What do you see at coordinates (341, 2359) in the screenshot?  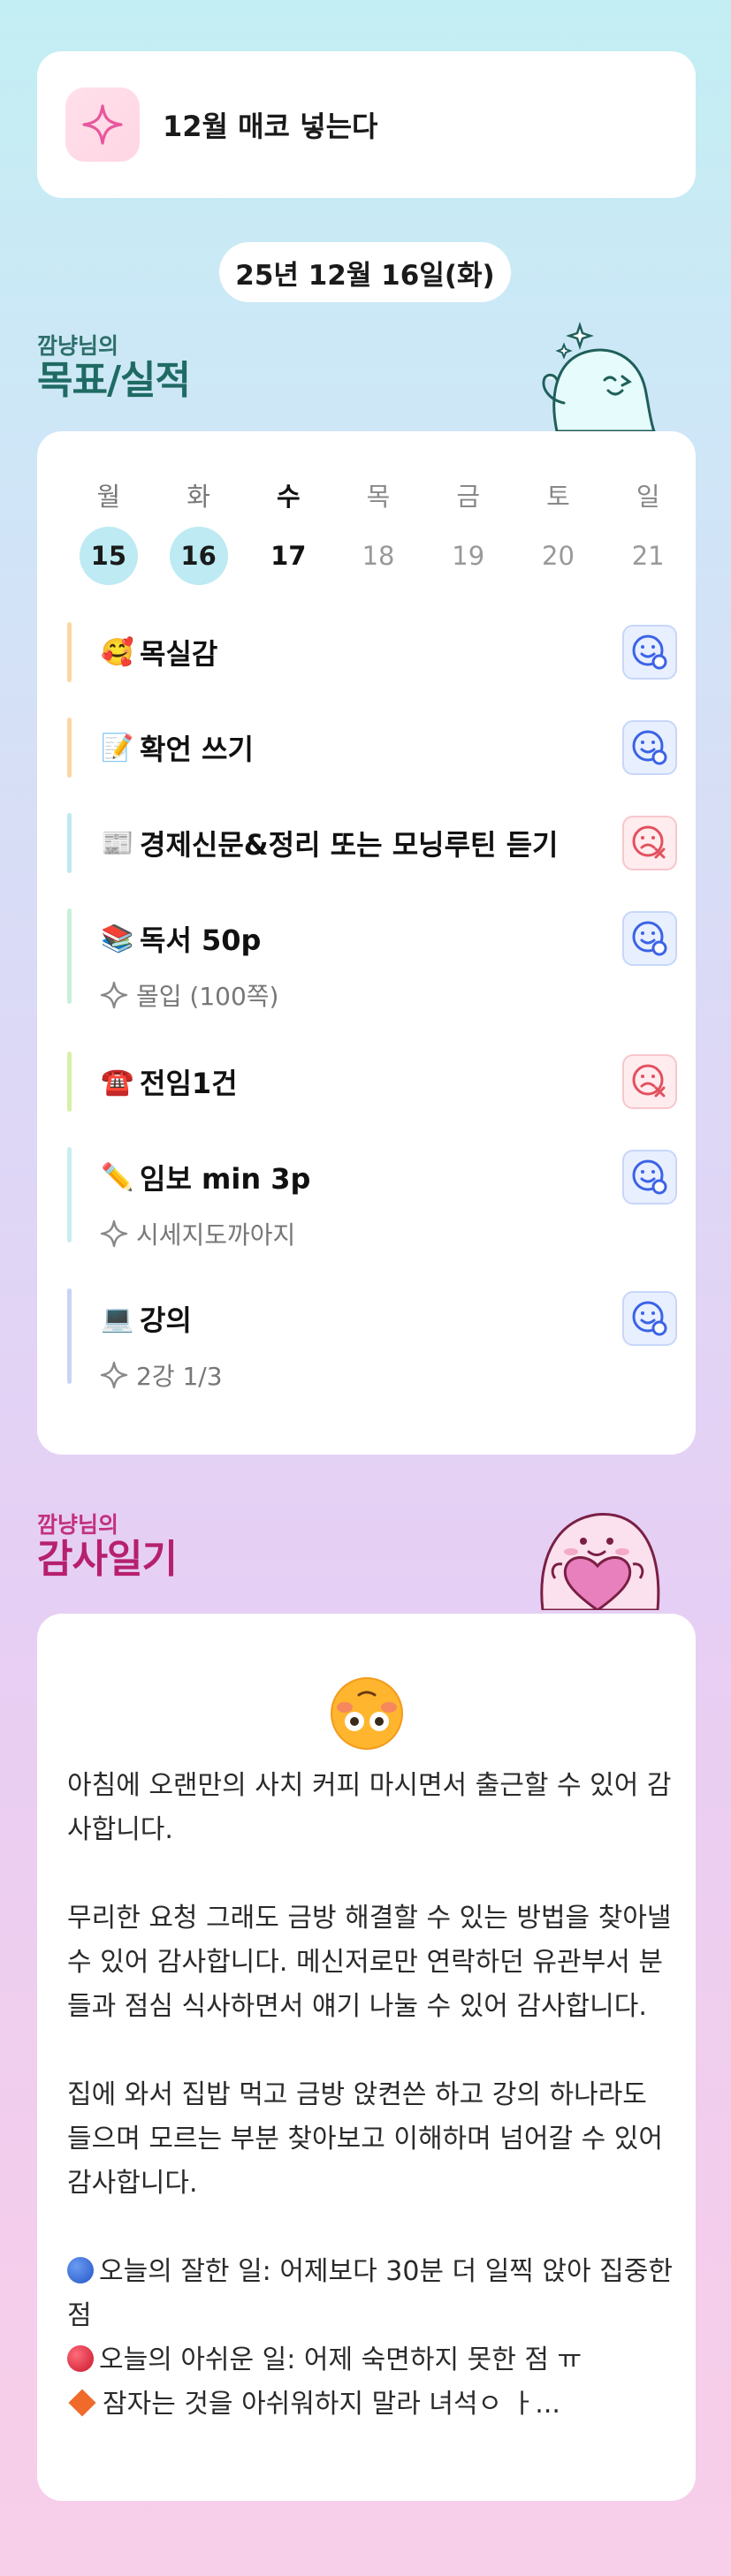 I see `diary-bad: 오늘의 아쉬운 일: 어제 숙면하지 못한 점 ㅠ` at bounding box center [341, 2359].